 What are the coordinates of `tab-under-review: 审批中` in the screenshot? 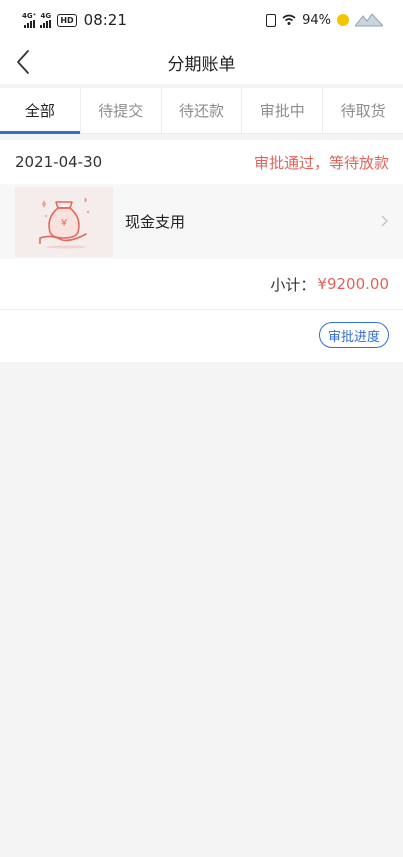 It's located at (283, 110).